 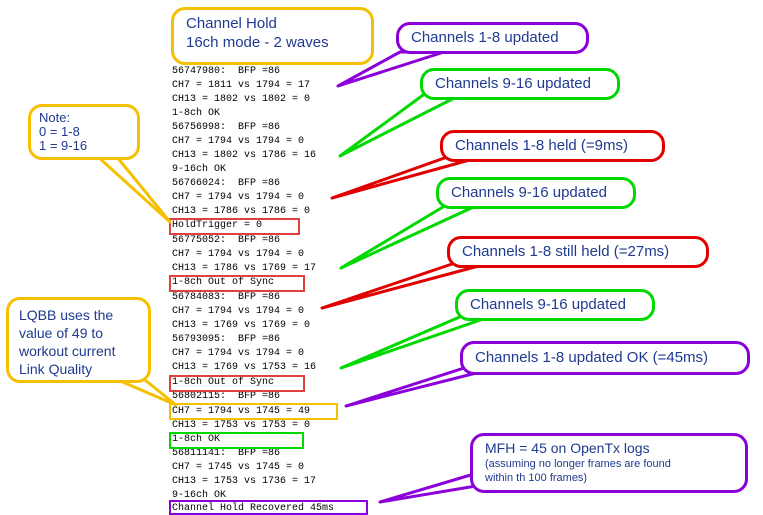 What do you see at coordinates (67, 351) in the screenshot?
I see `lqbb-line-3: workout current` at bounding box center [67, 351].